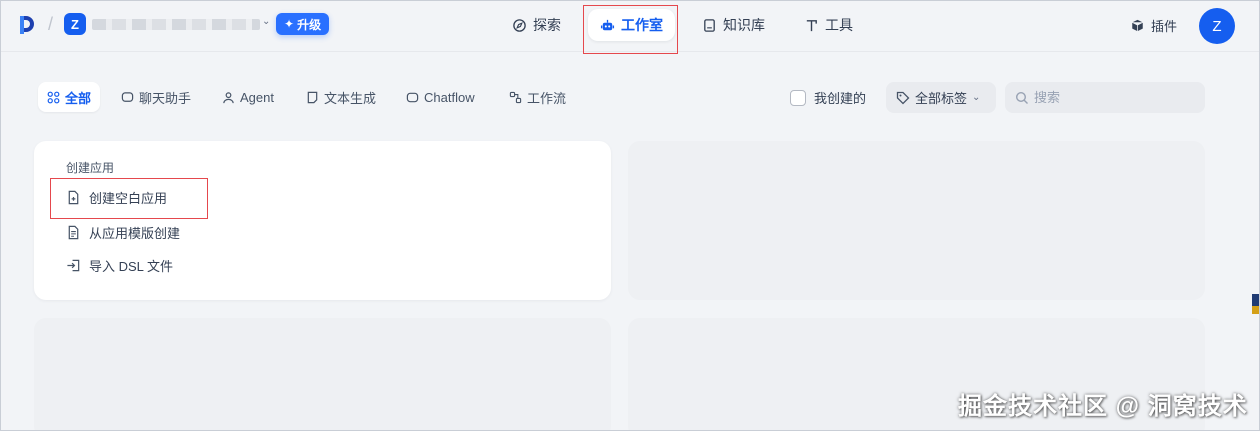 This screenshot has width=1260, height=431. Describe the element at coordinates (90, 168) in the screenshot. I see `create-app-title: 创建应用` at that location.